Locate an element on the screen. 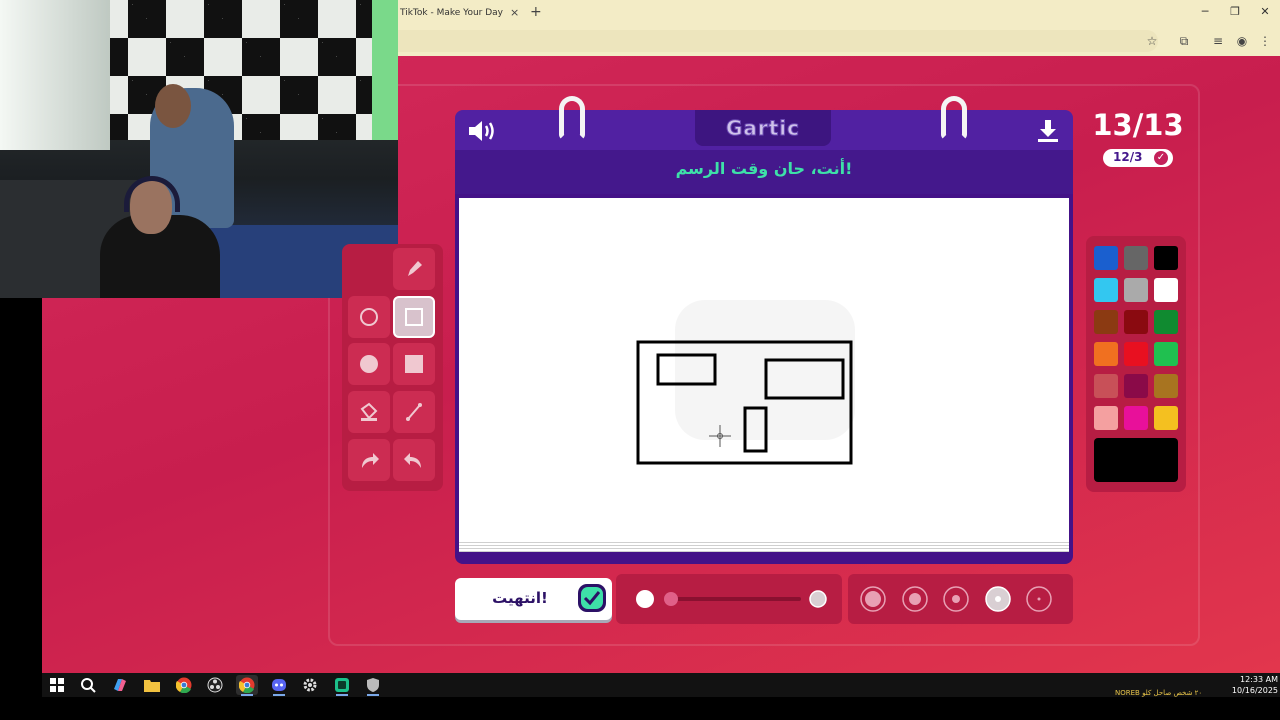  discord-button is located at coordinates (279, 685).